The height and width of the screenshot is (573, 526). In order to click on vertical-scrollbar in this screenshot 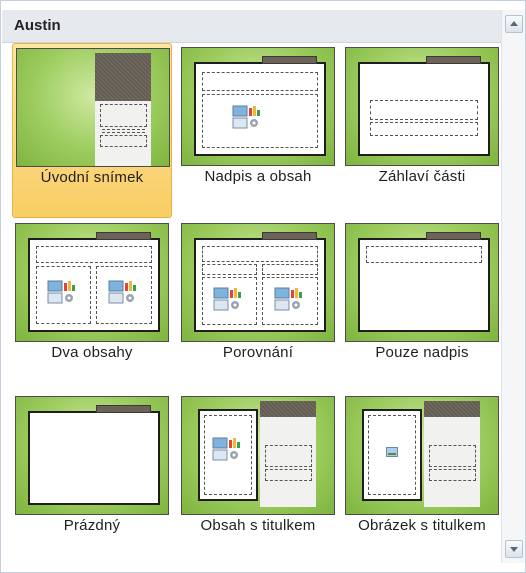, I will do `click(513, 286)`.